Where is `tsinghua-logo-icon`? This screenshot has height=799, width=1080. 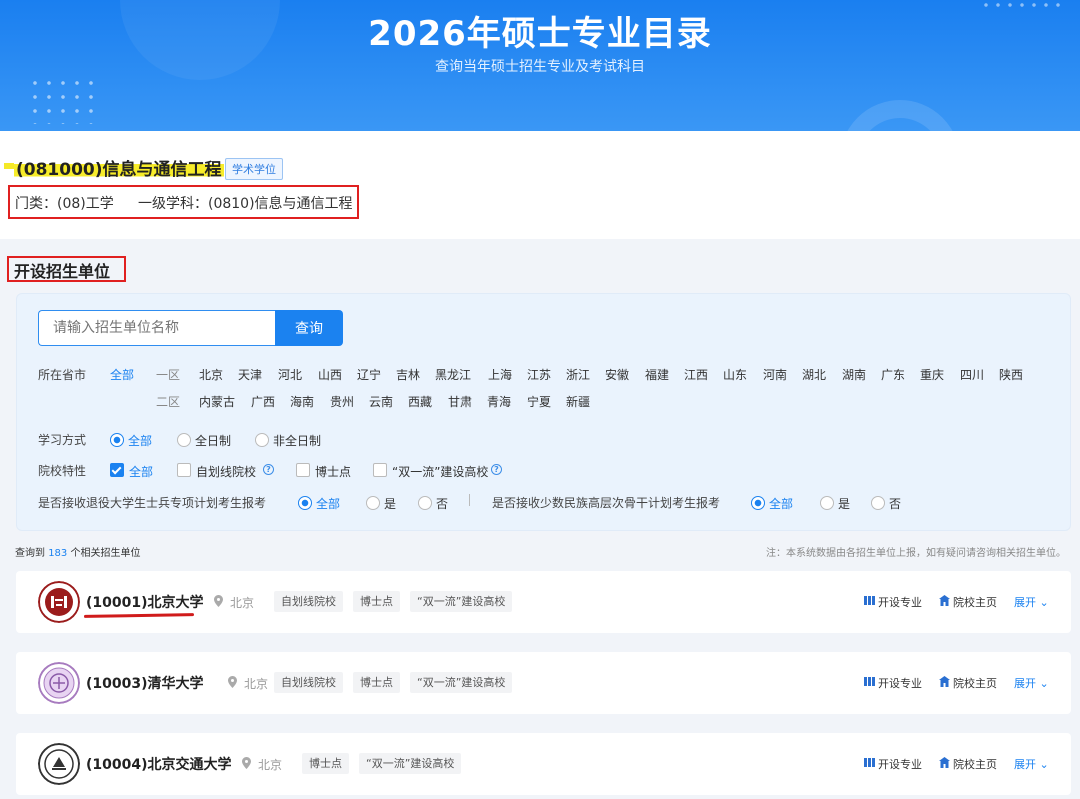
tsinghua-logo-icon is located at coordinates (59, 683).